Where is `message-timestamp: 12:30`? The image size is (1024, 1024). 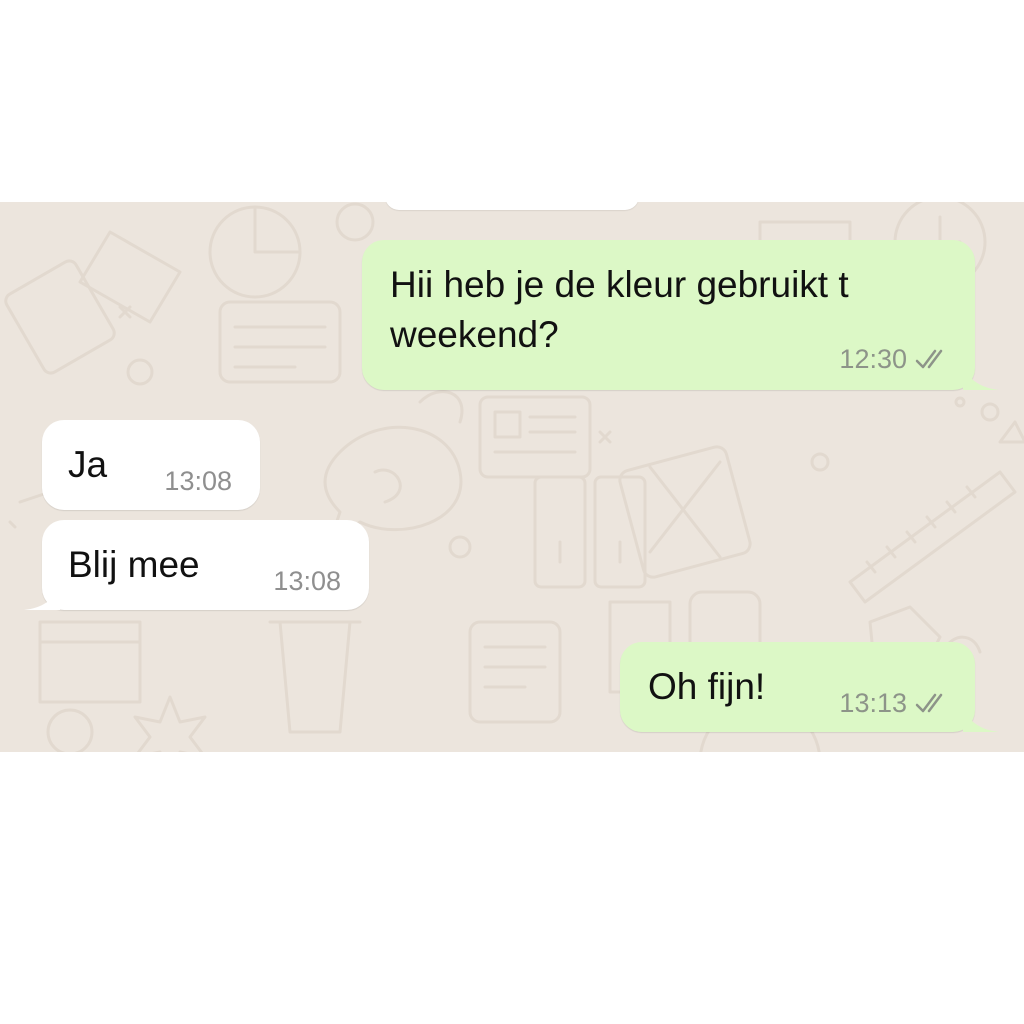 message-timestamp: 12:30 is located at coordinates (873, 359).